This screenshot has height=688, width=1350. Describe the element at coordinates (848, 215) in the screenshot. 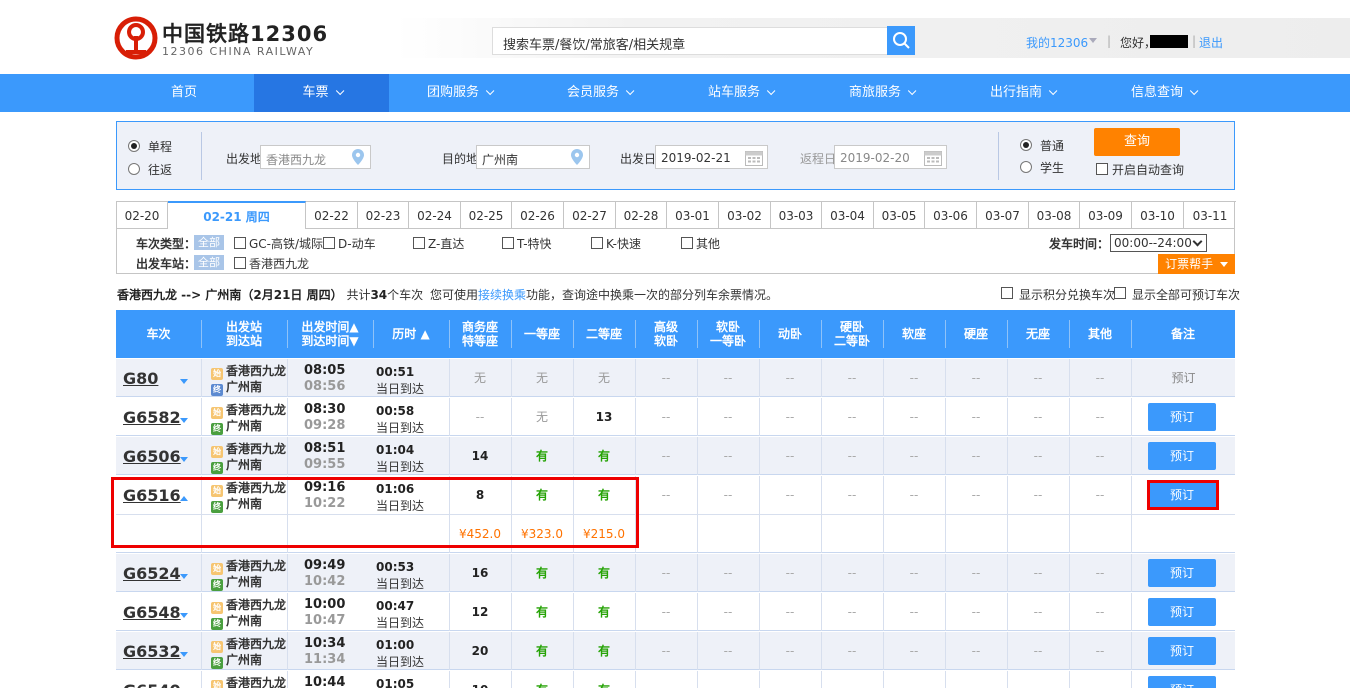

I see `date-tab: 03-04` at that location.